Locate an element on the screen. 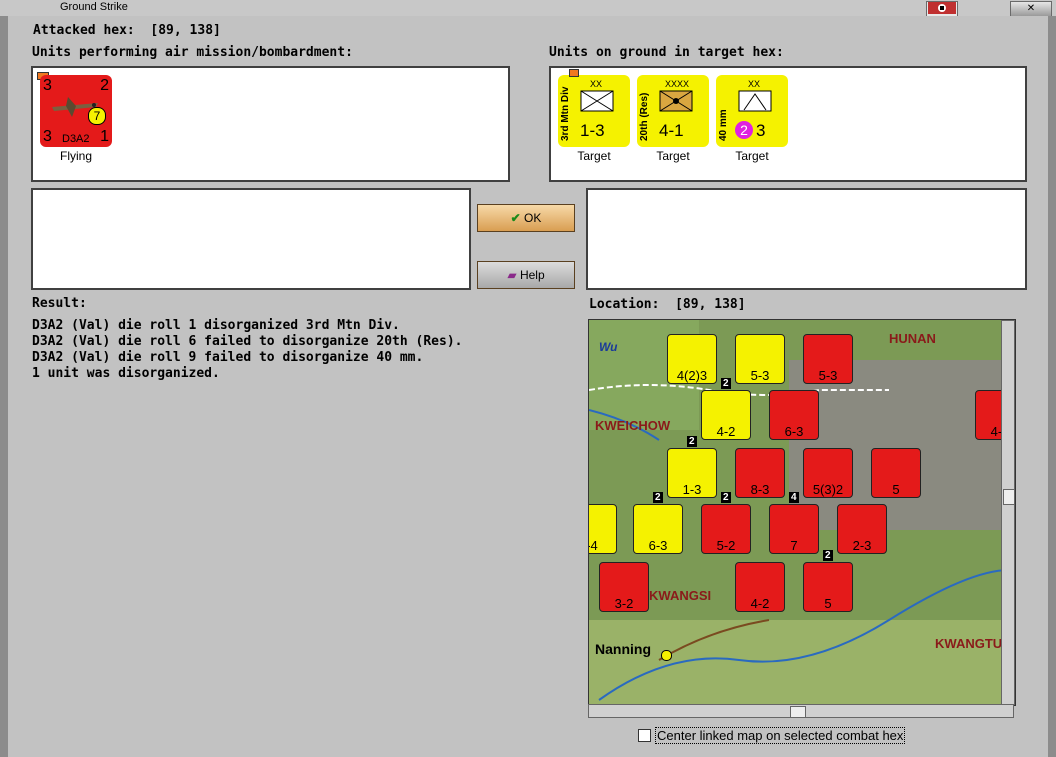 The image size is (1056, 757). vertical-scroll-thumb is located at coordinates (1009, 497).